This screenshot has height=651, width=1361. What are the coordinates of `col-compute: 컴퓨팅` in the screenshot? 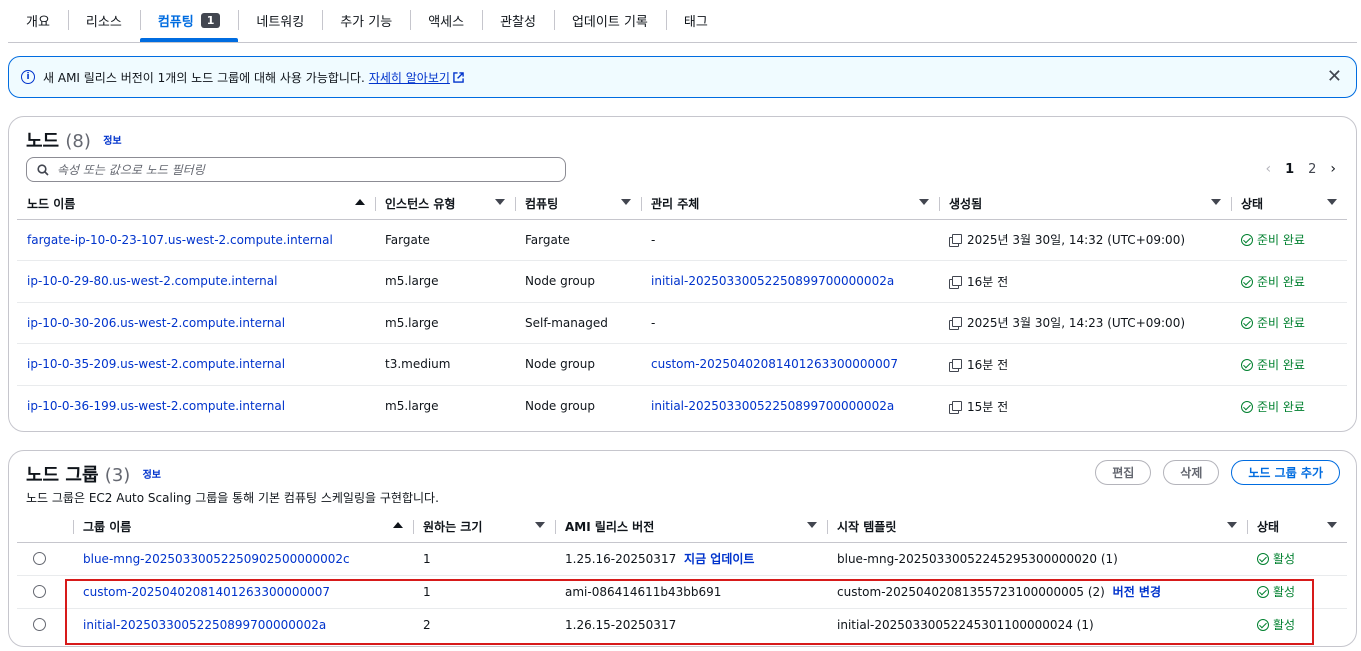 It's located at (578, 204).